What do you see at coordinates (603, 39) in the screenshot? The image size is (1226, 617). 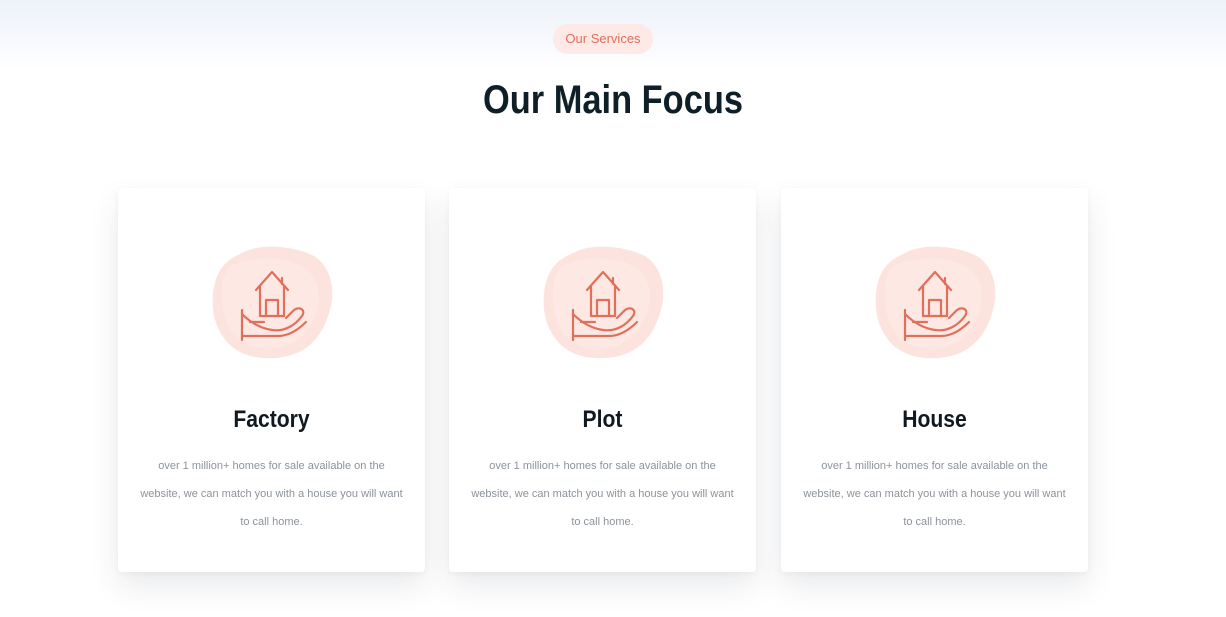 I see `section-badge: Our Services` at bounding box center [603, 39].